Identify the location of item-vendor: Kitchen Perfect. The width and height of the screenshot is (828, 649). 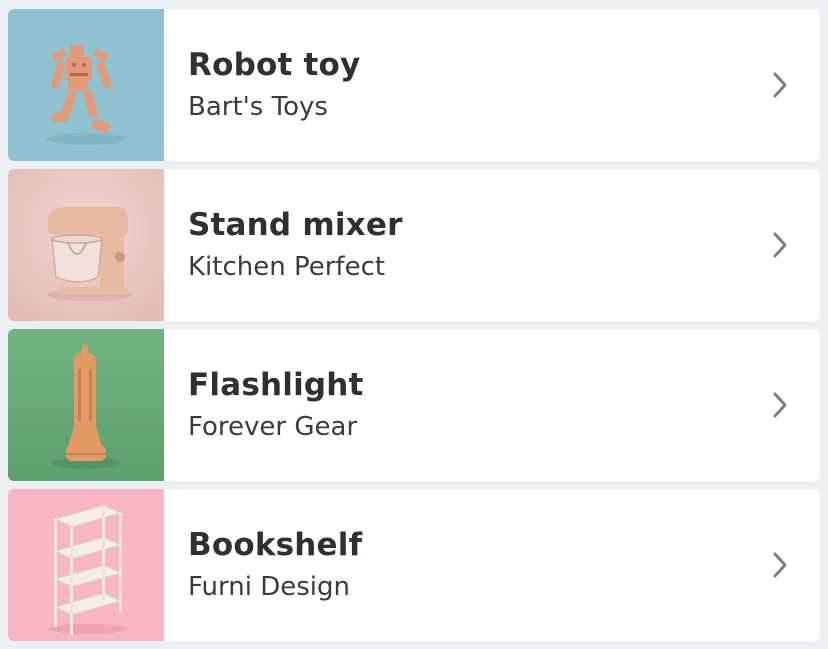
(287, 267).